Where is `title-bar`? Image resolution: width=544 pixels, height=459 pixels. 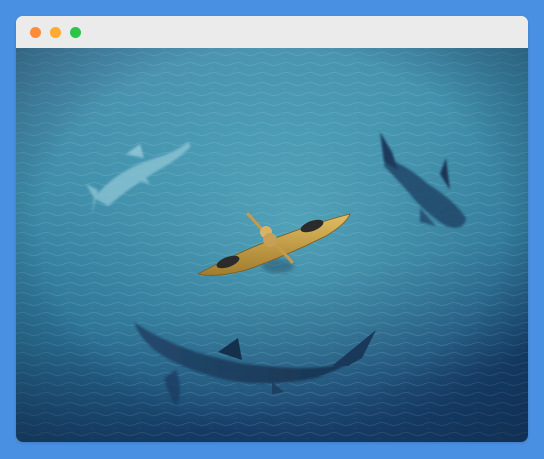 title-bar is located at coordinates (272, 32).